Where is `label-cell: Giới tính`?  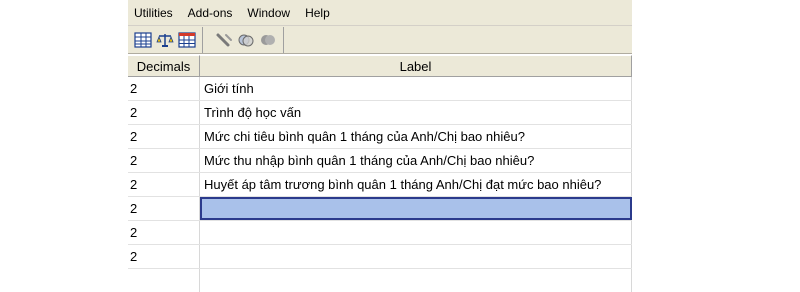 label-cell: Giới tính is located at coordinates (416, 88).